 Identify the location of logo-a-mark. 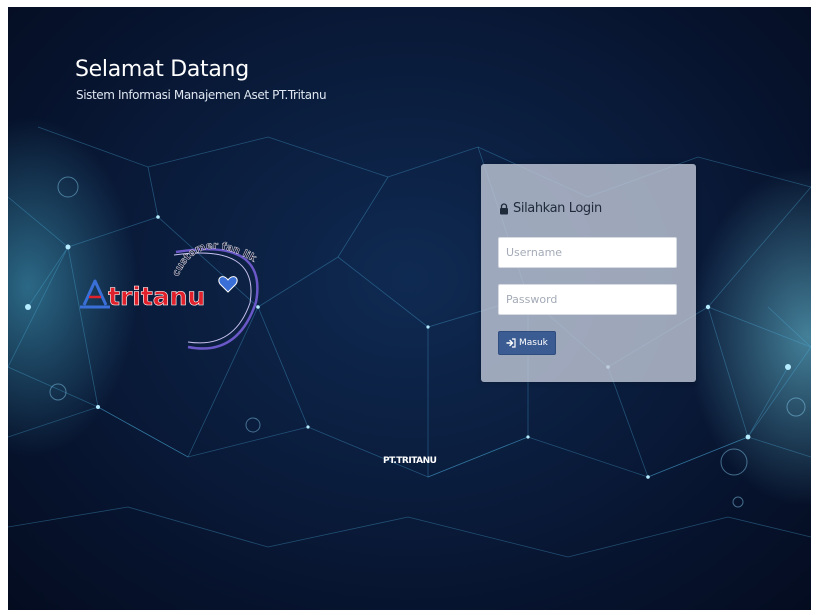
(95, 294).